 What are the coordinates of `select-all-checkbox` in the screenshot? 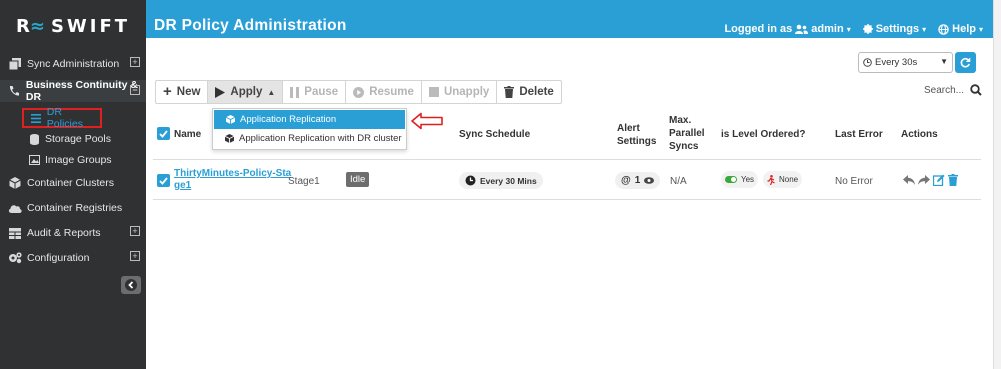 It's located at (163, 133).